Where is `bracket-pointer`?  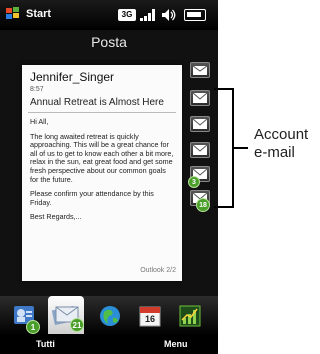
bracket-pointer is located at coordinates (240, 148).